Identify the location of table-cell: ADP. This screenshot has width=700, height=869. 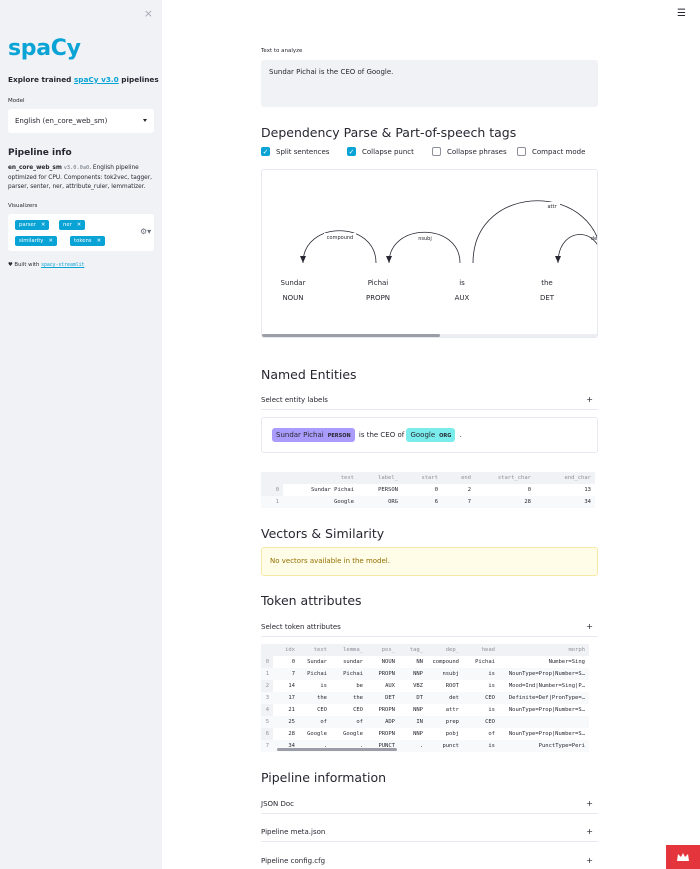
(383, 722).